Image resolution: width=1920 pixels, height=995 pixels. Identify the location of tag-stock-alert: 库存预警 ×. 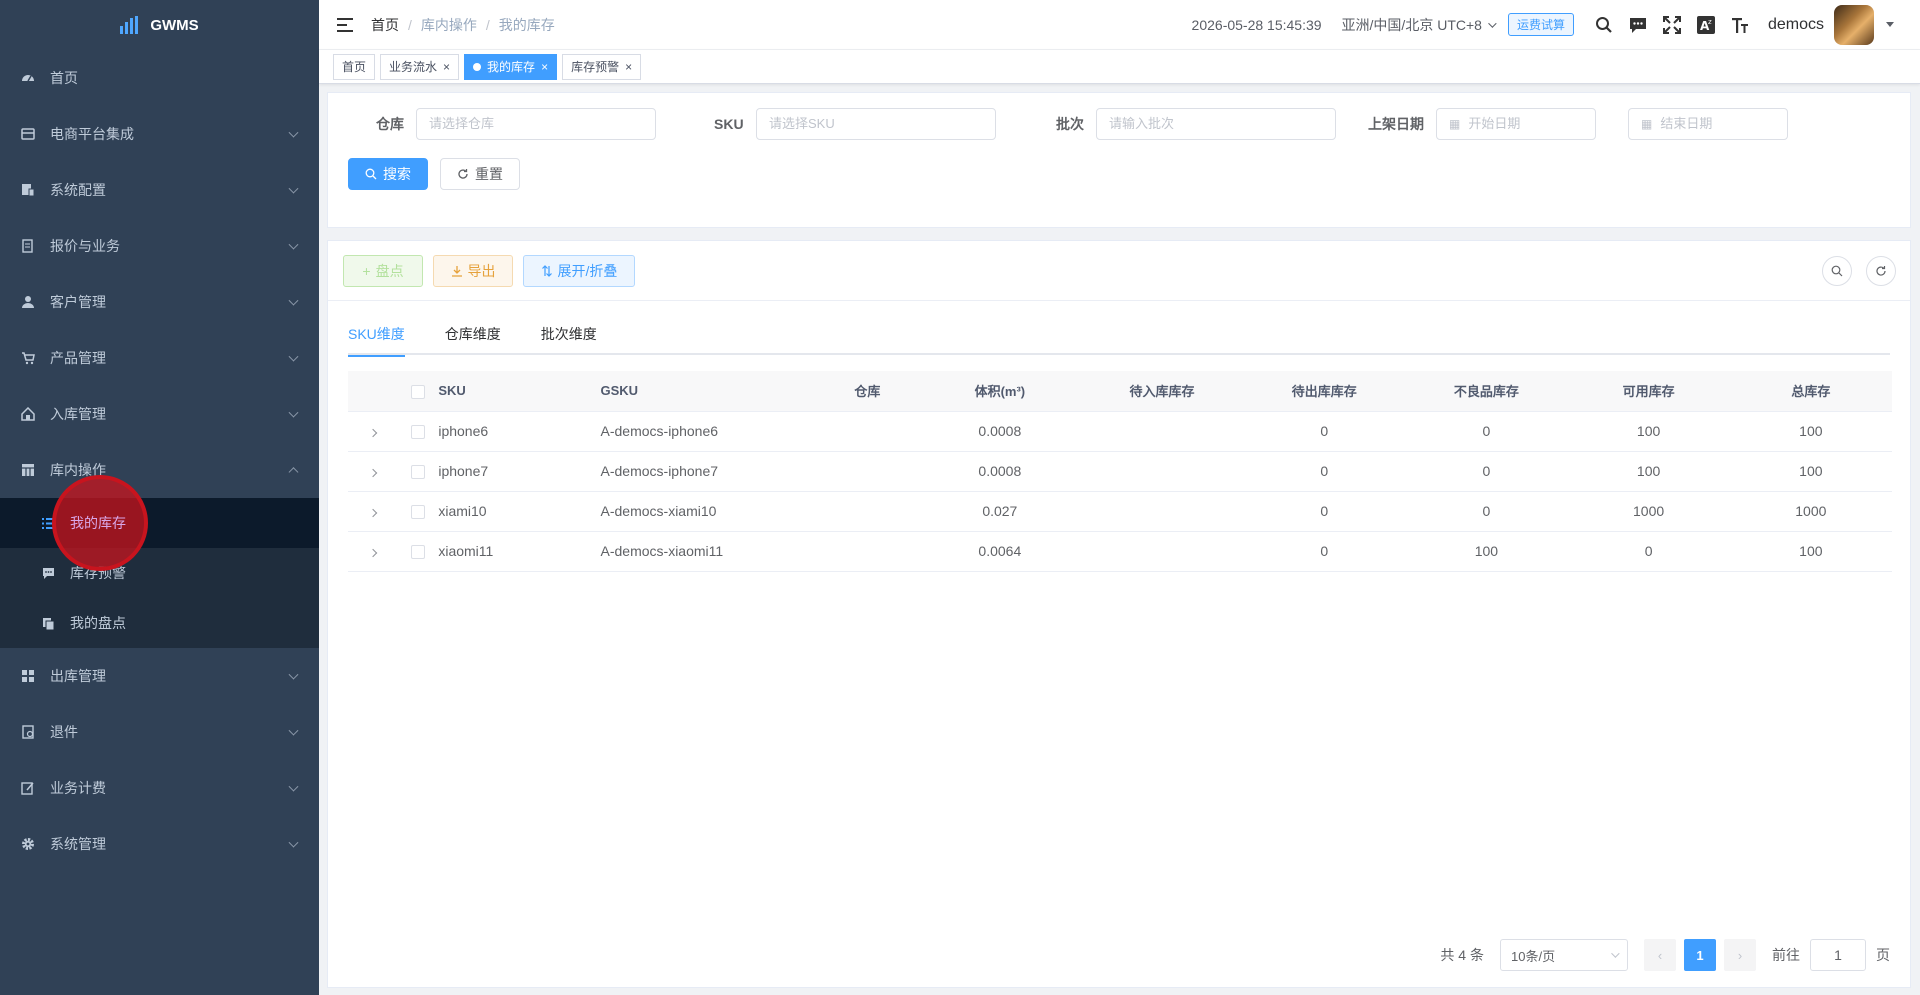
(602, 66).